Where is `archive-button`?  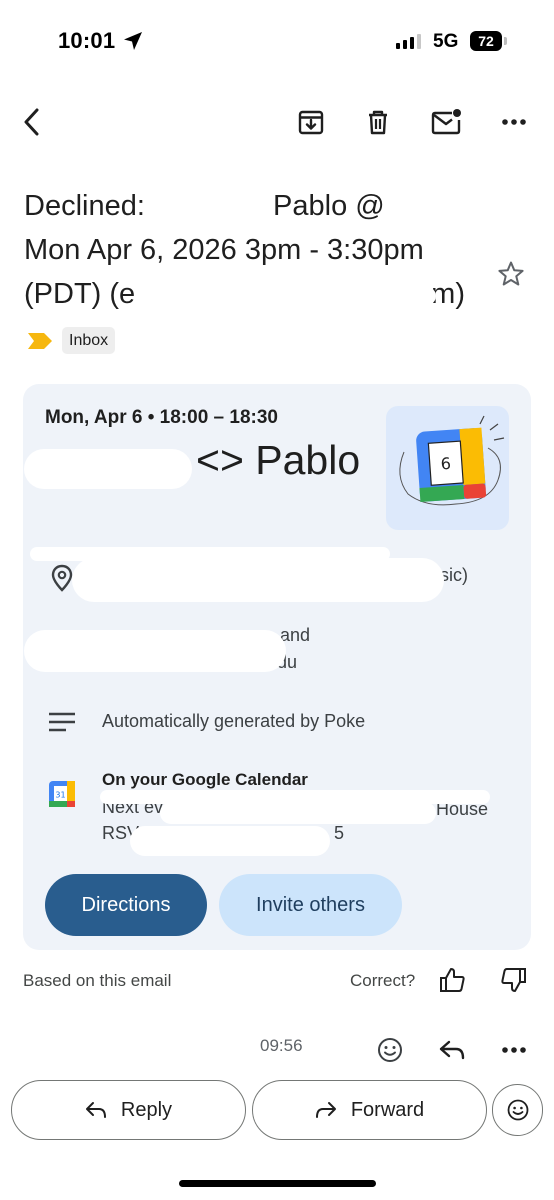 archive-button is located at coordinates (311, 122).